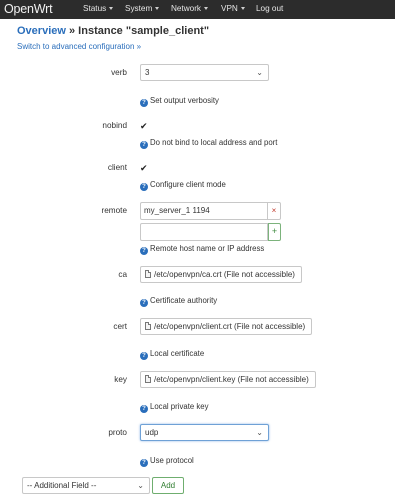 The image size is (395, 500). What do you see at coordinates (184, 300) in the screenshot?
I see `ca-help-text: Certificate authority` at bounding box center [184, 300].